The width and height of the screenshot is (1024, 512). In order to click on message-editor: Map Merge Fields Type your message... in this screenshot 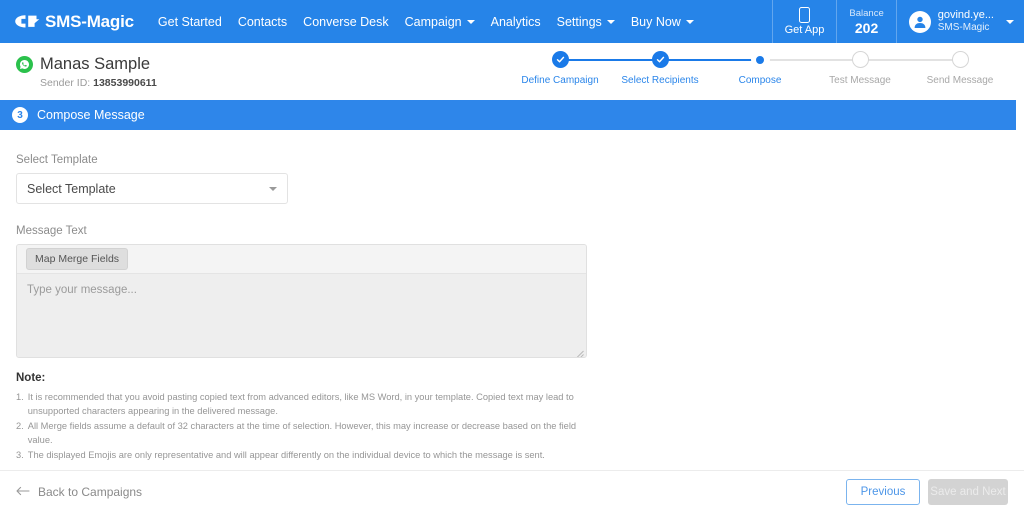, I will do `click(301, 301)`.